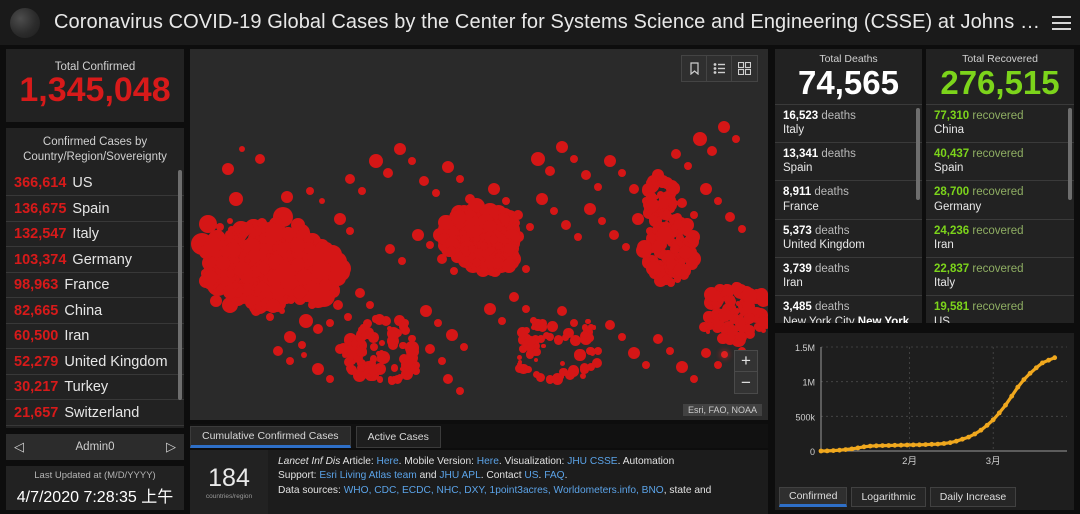  What do you see at coordinates (746, 382) in the screenshot?
I see `zoom-out-button: −` at bounding box center [746, 382].